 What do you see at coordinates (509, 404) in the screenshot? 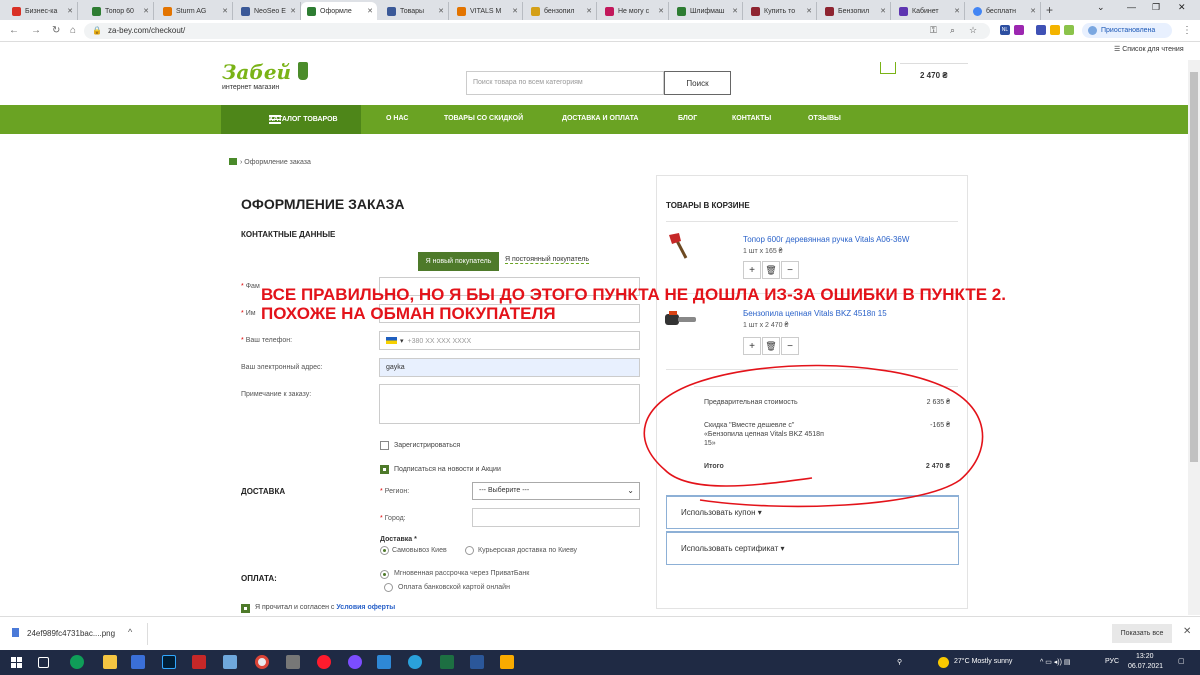
I see `comment-textarea` at bounding box center [509, 404].